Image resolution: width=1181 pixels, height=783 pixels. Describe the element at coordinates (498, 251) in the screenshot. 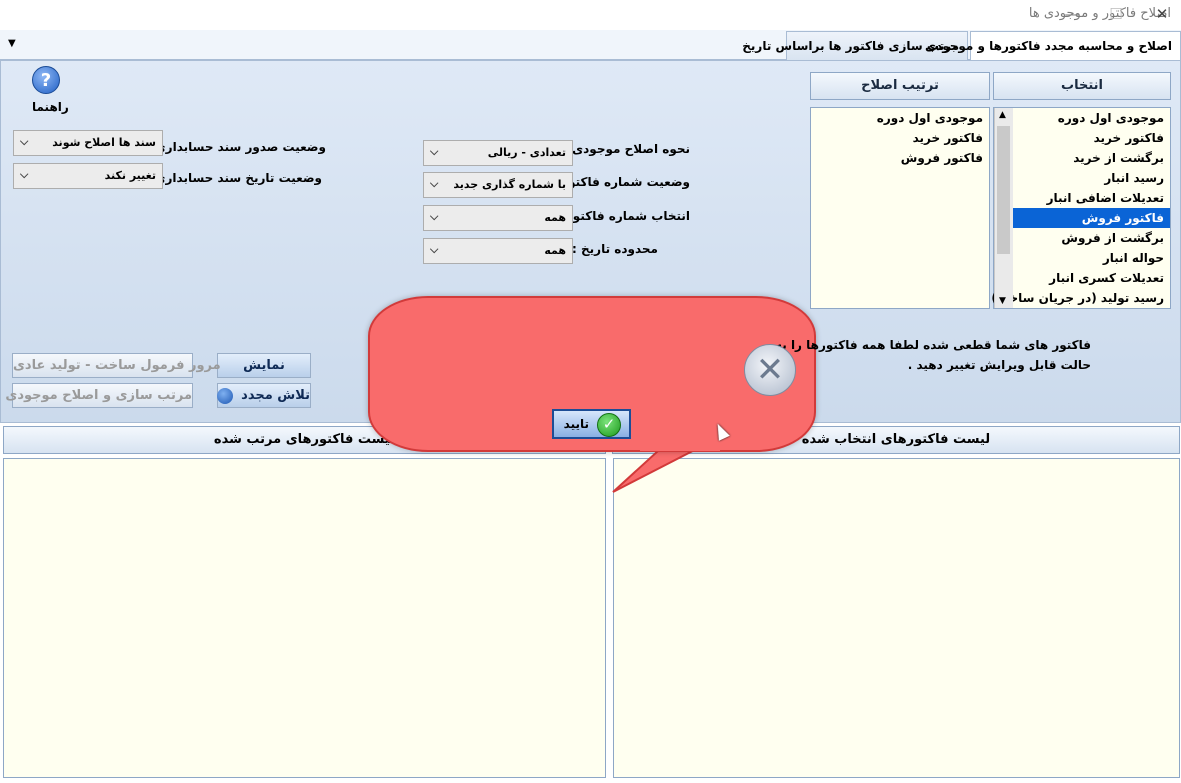

I see `date-range-select: همه ⌵` at that location.